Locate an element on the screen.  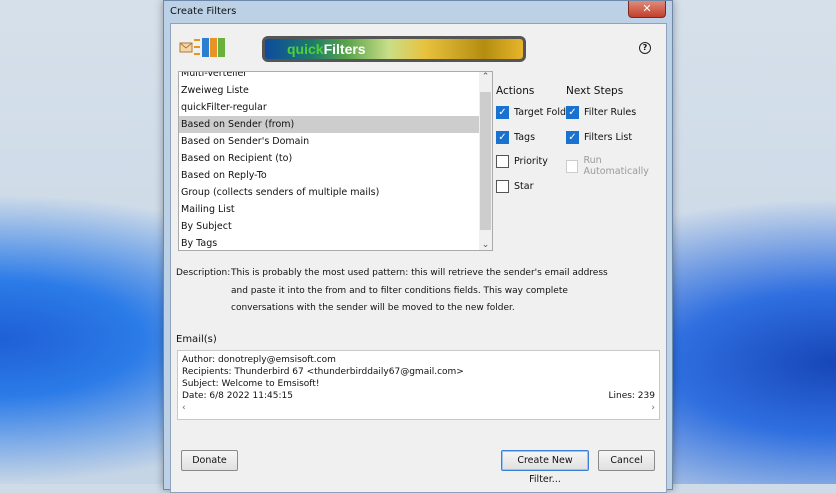
checkbox-label: Priority is located at coordinates (531, 161).